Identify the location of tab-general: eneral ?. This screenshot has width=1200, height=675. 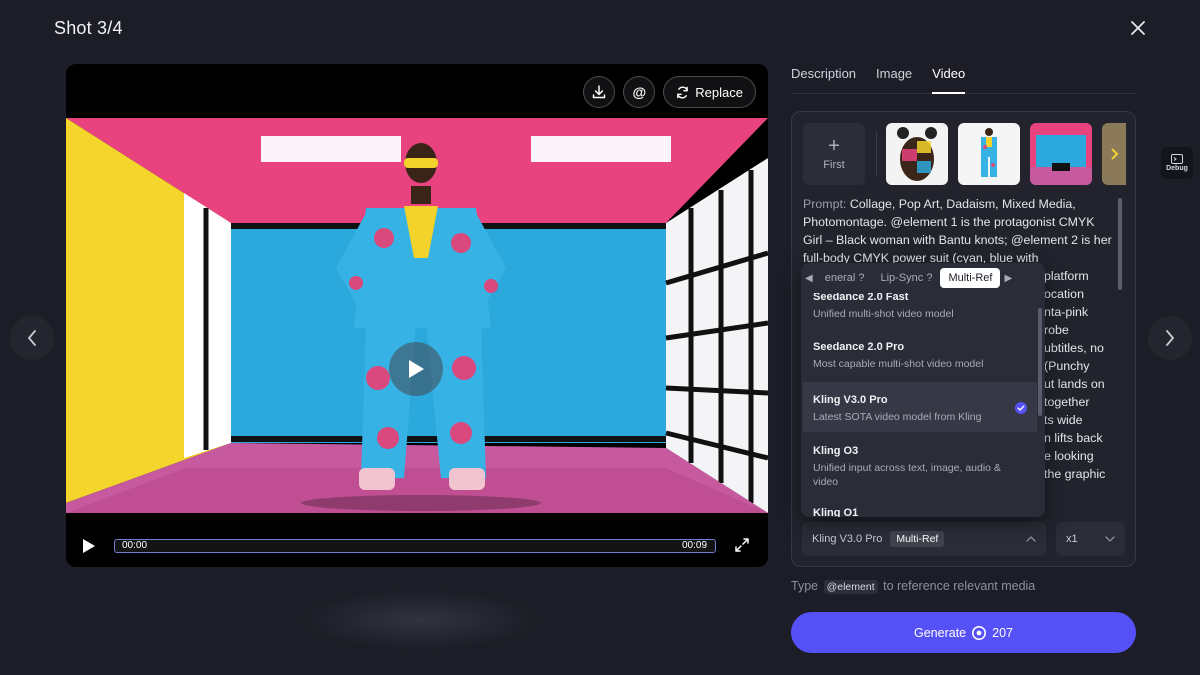
(845, 278).